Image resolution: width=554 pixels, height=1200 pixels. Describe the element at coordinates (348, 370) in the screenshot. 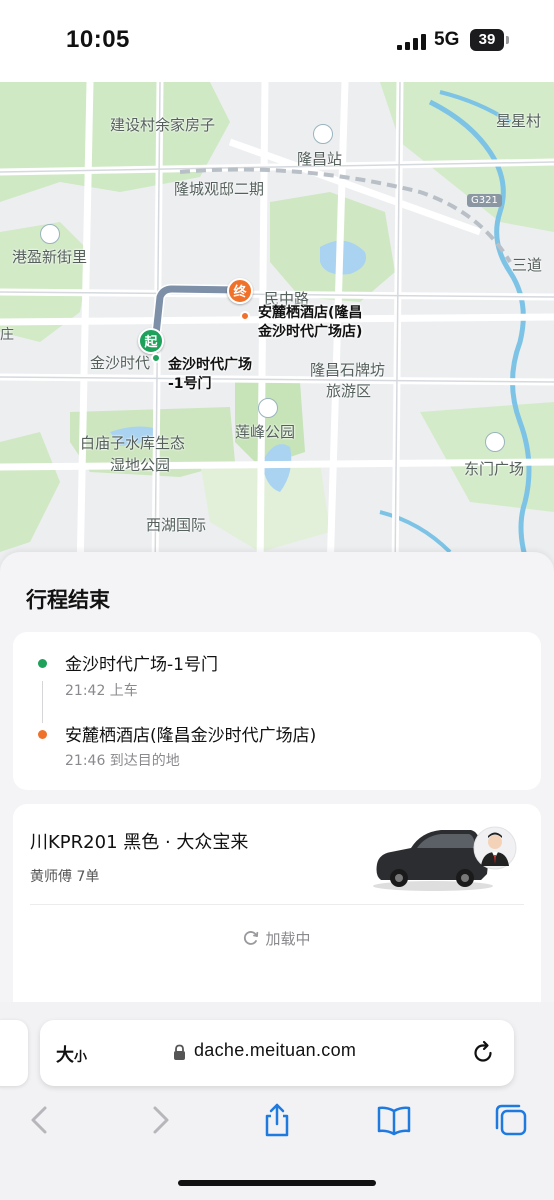

I see `map-label-shipaifang-1: 隆昌石牌坊` at that location.